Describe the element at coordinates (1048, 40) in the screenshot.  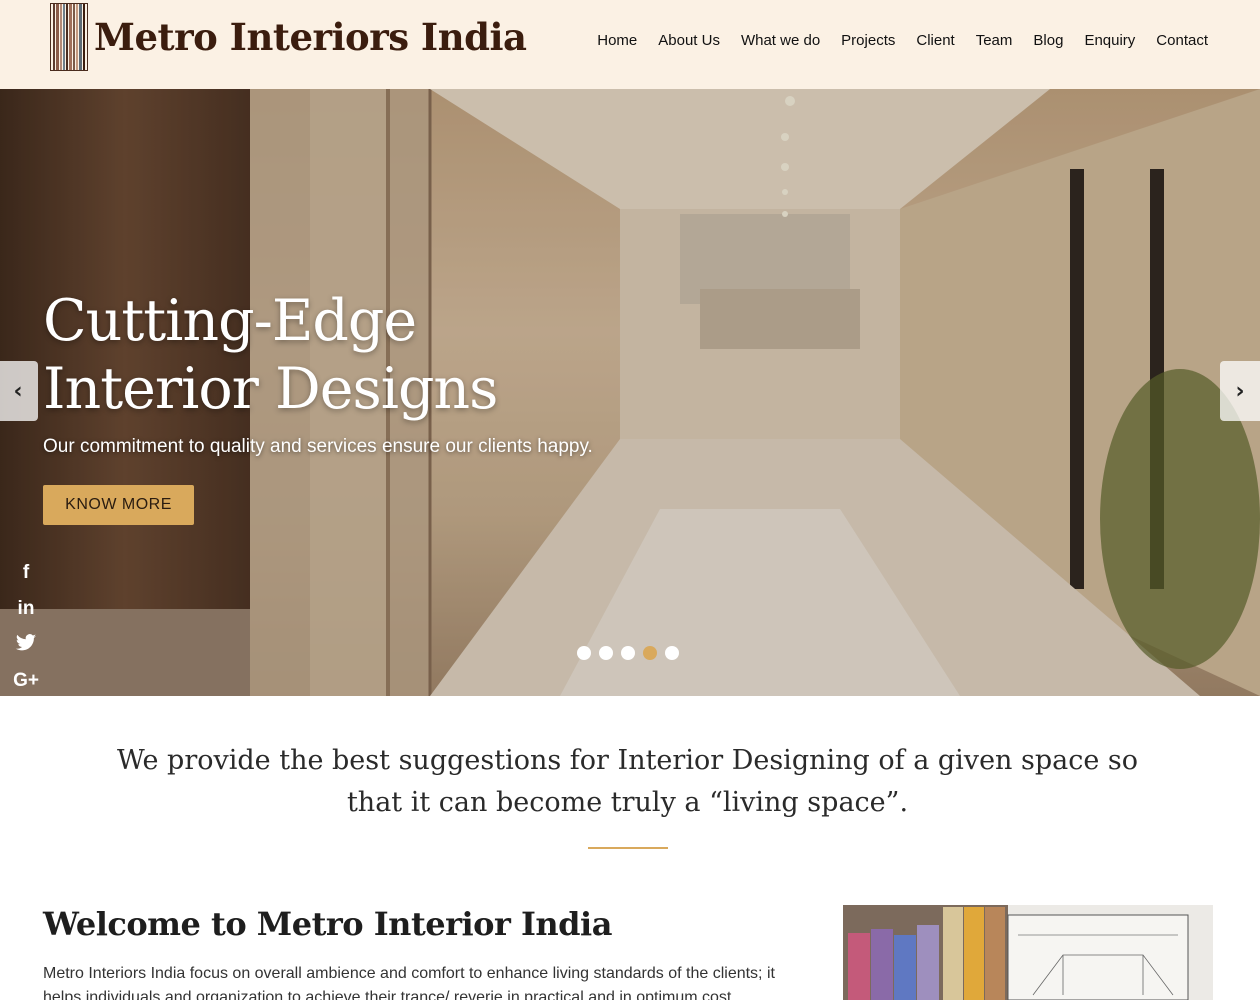
I see `nav-blog: Blog` at that location.